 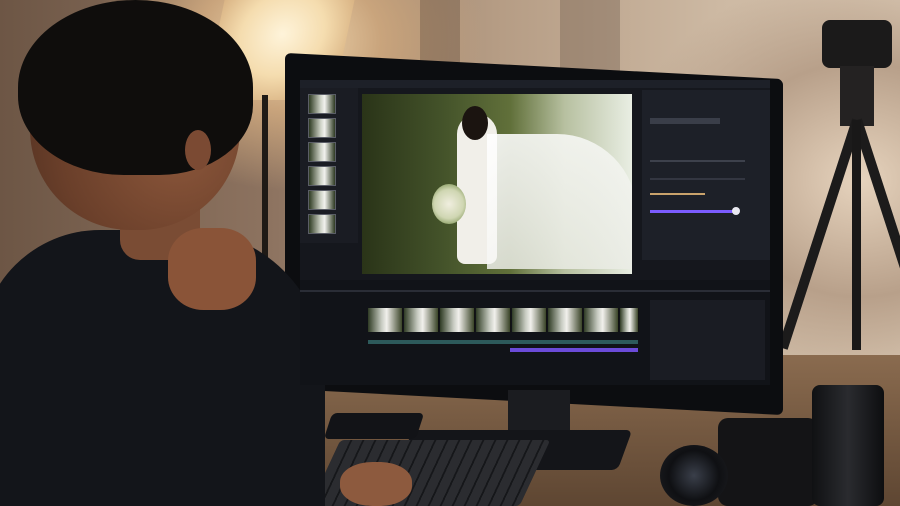 I want to click on accent-slider-knob, so click(x=736, y=211).